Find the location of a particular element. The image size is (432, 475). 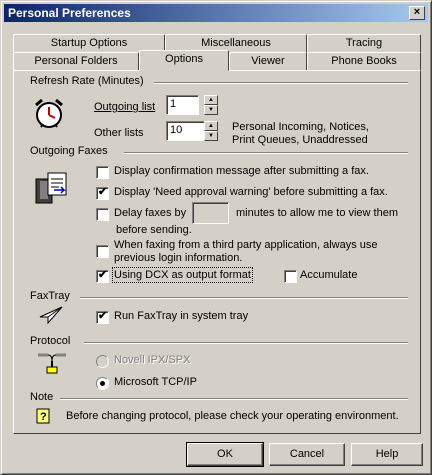

network-connector-icon is located at coordinates (52, 362).